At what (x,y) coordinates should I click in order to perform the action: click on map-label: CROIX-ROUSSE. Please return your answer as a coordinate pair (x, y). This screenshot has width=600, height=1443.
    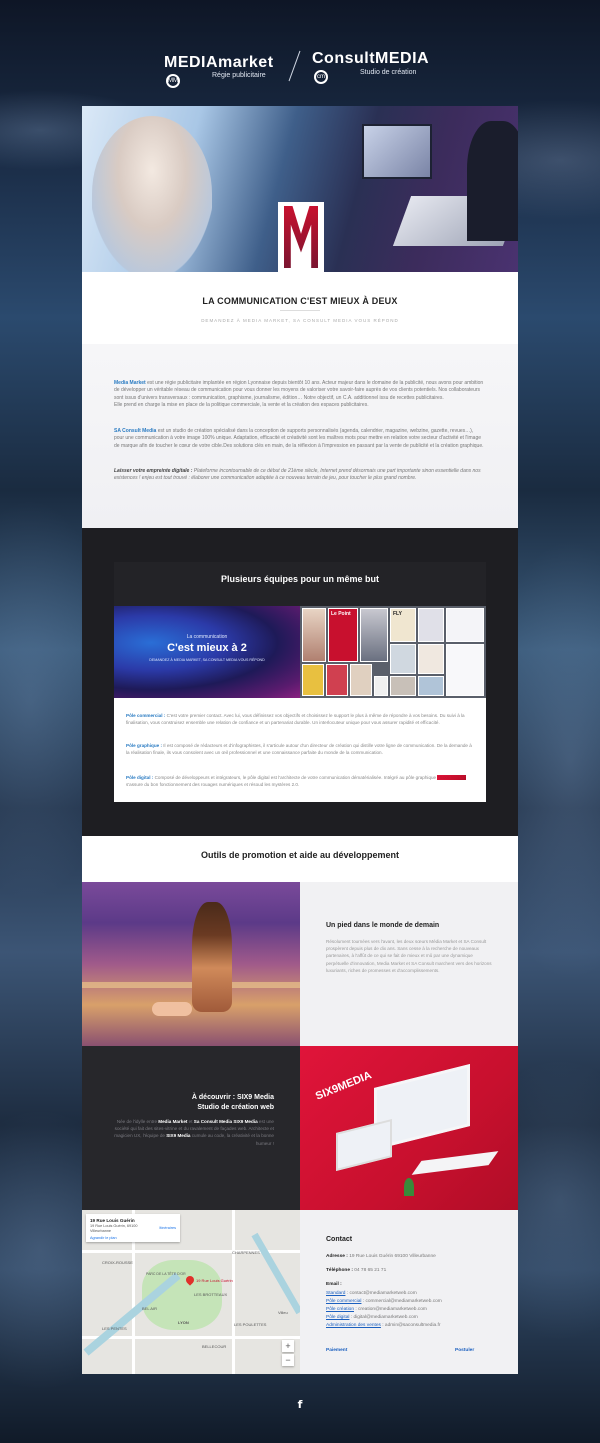
    Looking at the image, I should click on (117, 1262).